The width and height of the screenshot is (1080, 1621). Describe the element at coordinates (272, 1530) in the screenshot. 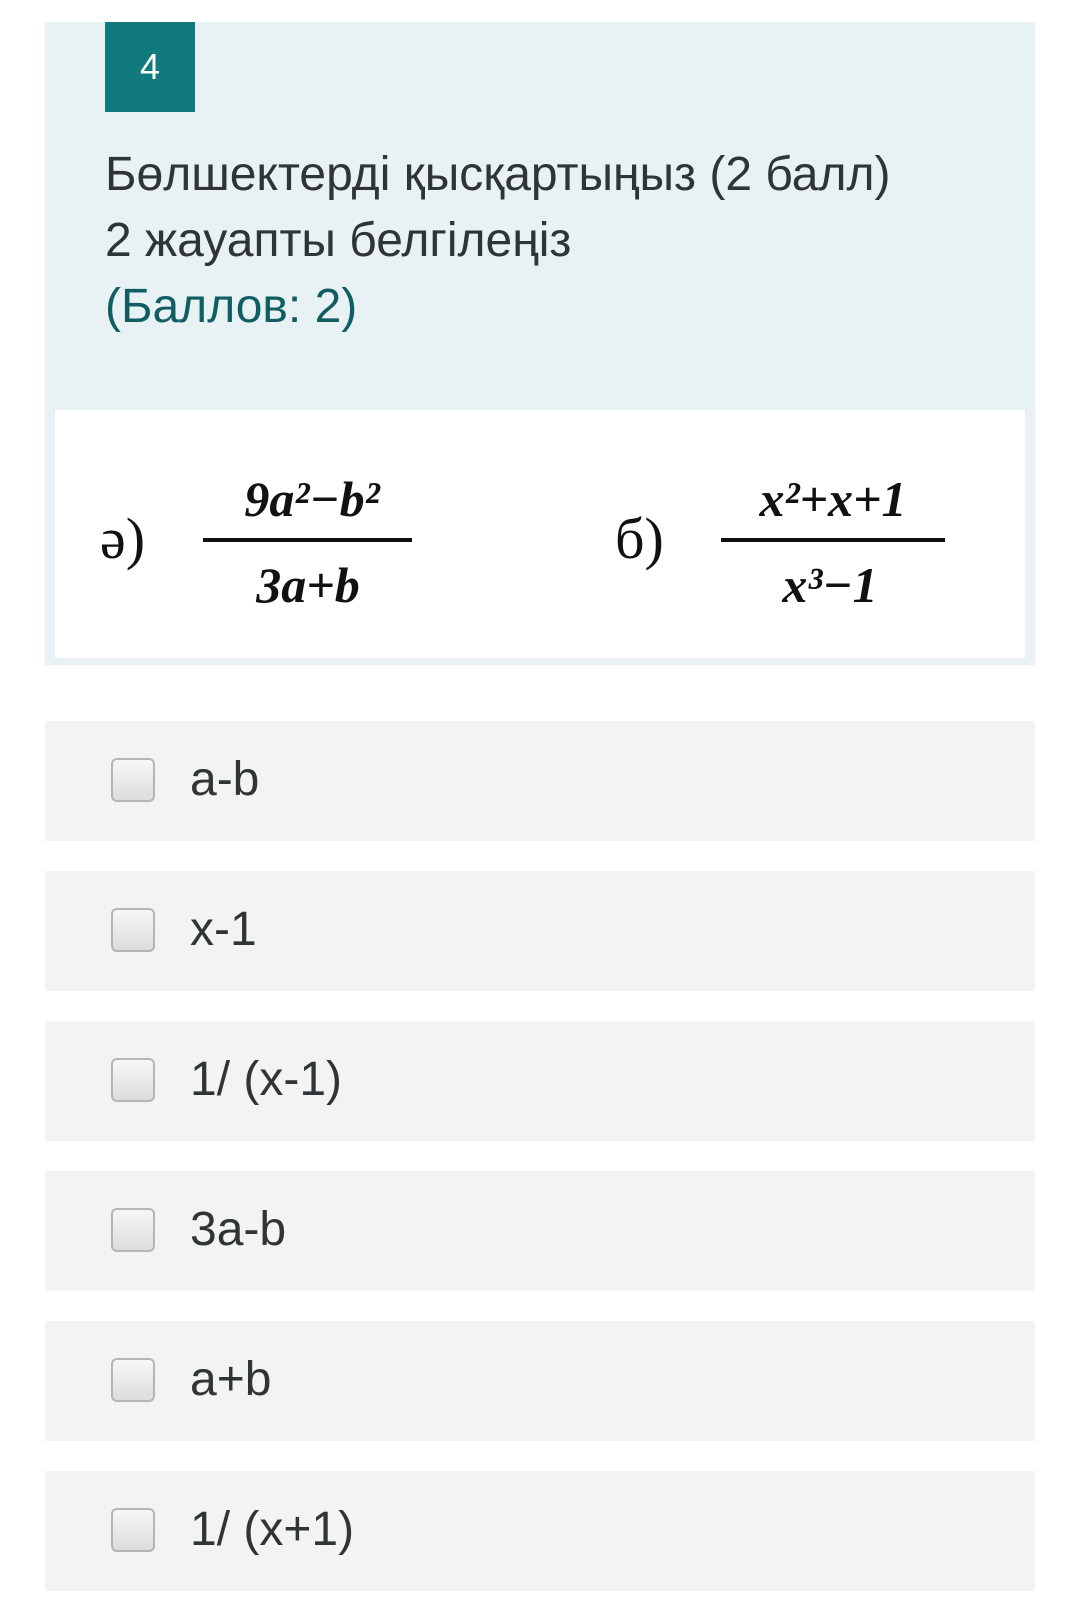

I see `answer-label: 1/ (x+1)` at that location.